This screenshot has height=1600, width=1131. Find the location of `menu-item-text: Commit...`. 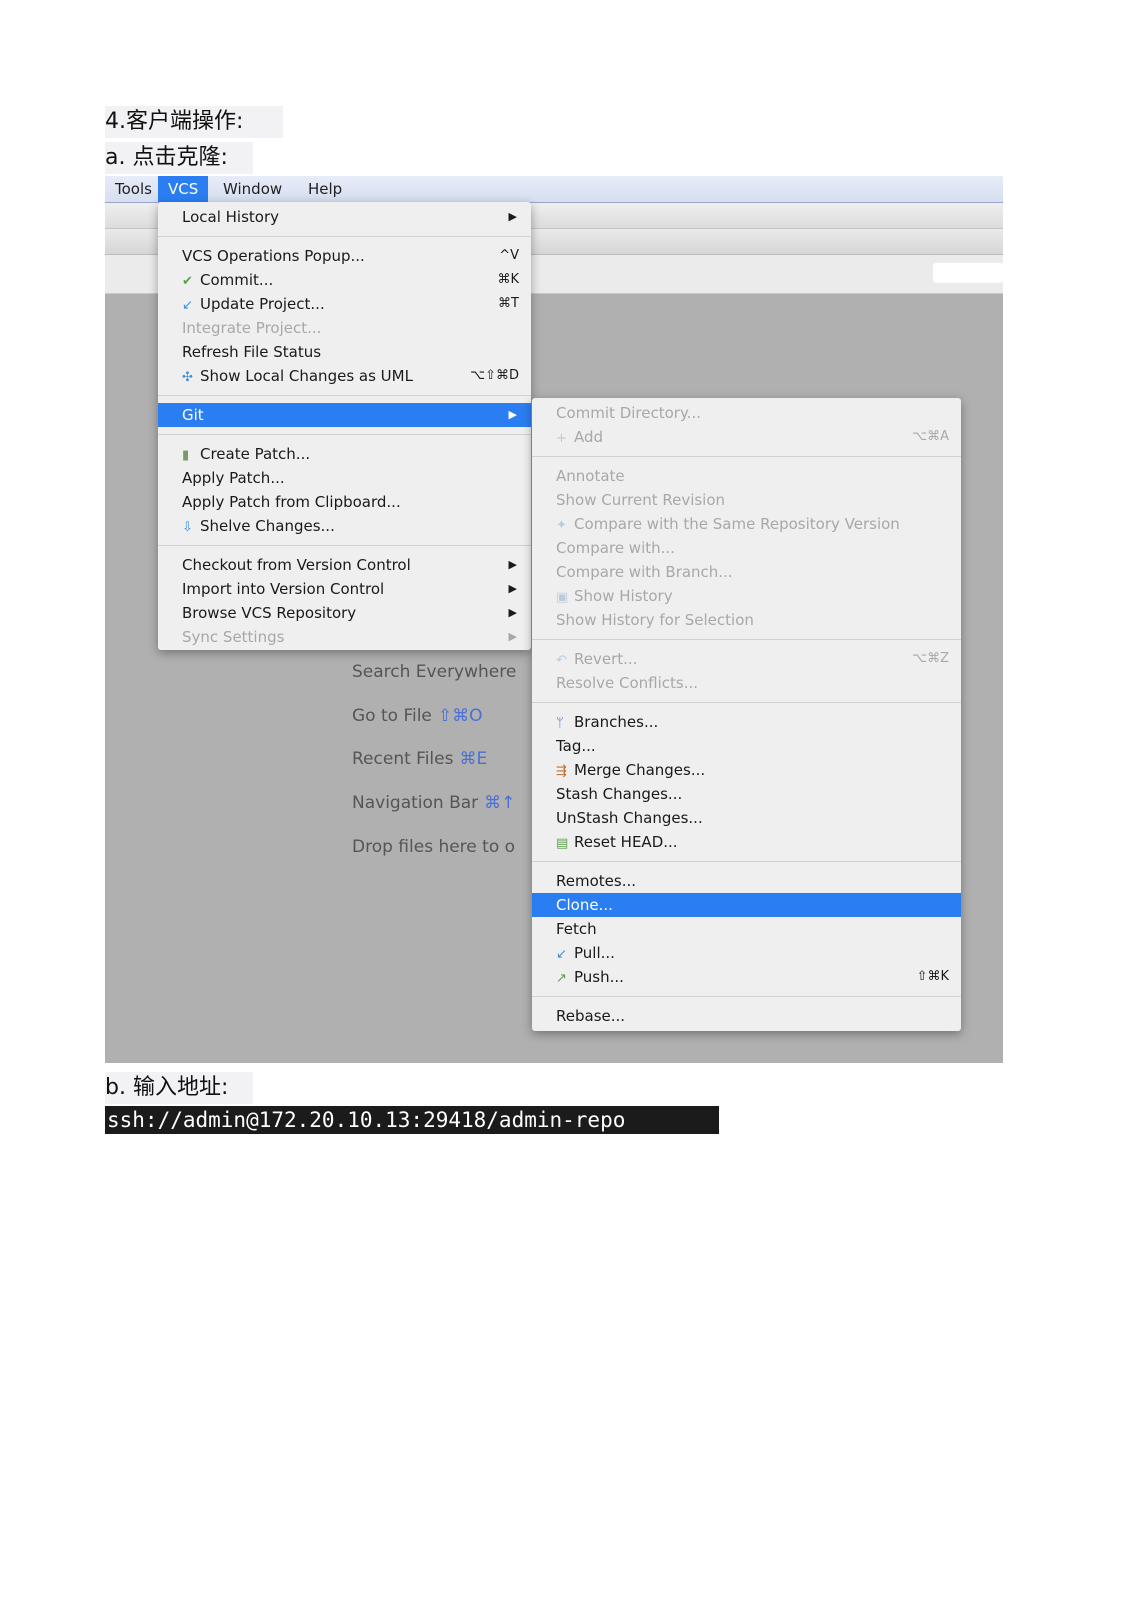

menu-item-text: Commit... is located at coordinates (237, 280).